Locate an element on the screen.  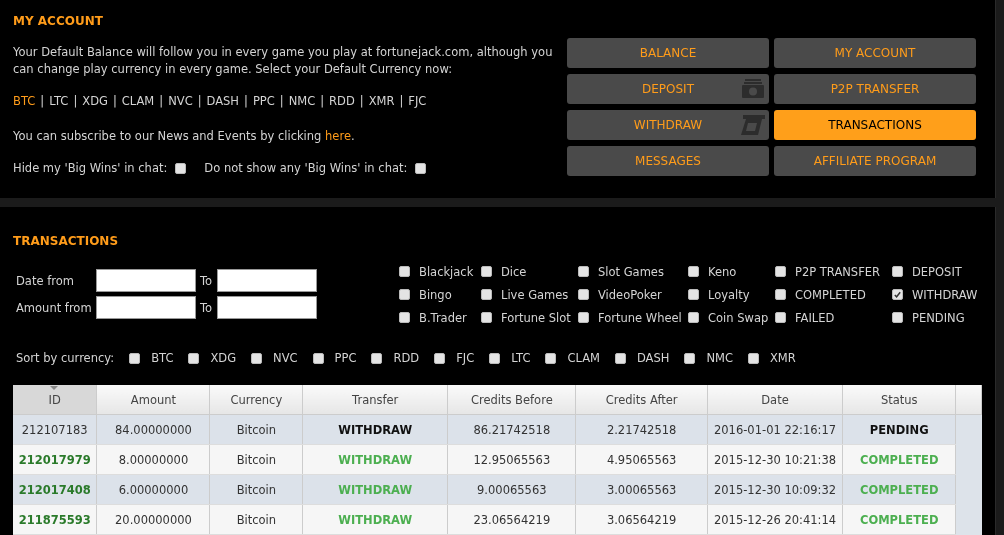
nav-button: WITHDRAW is located at coordinates (668, 125).